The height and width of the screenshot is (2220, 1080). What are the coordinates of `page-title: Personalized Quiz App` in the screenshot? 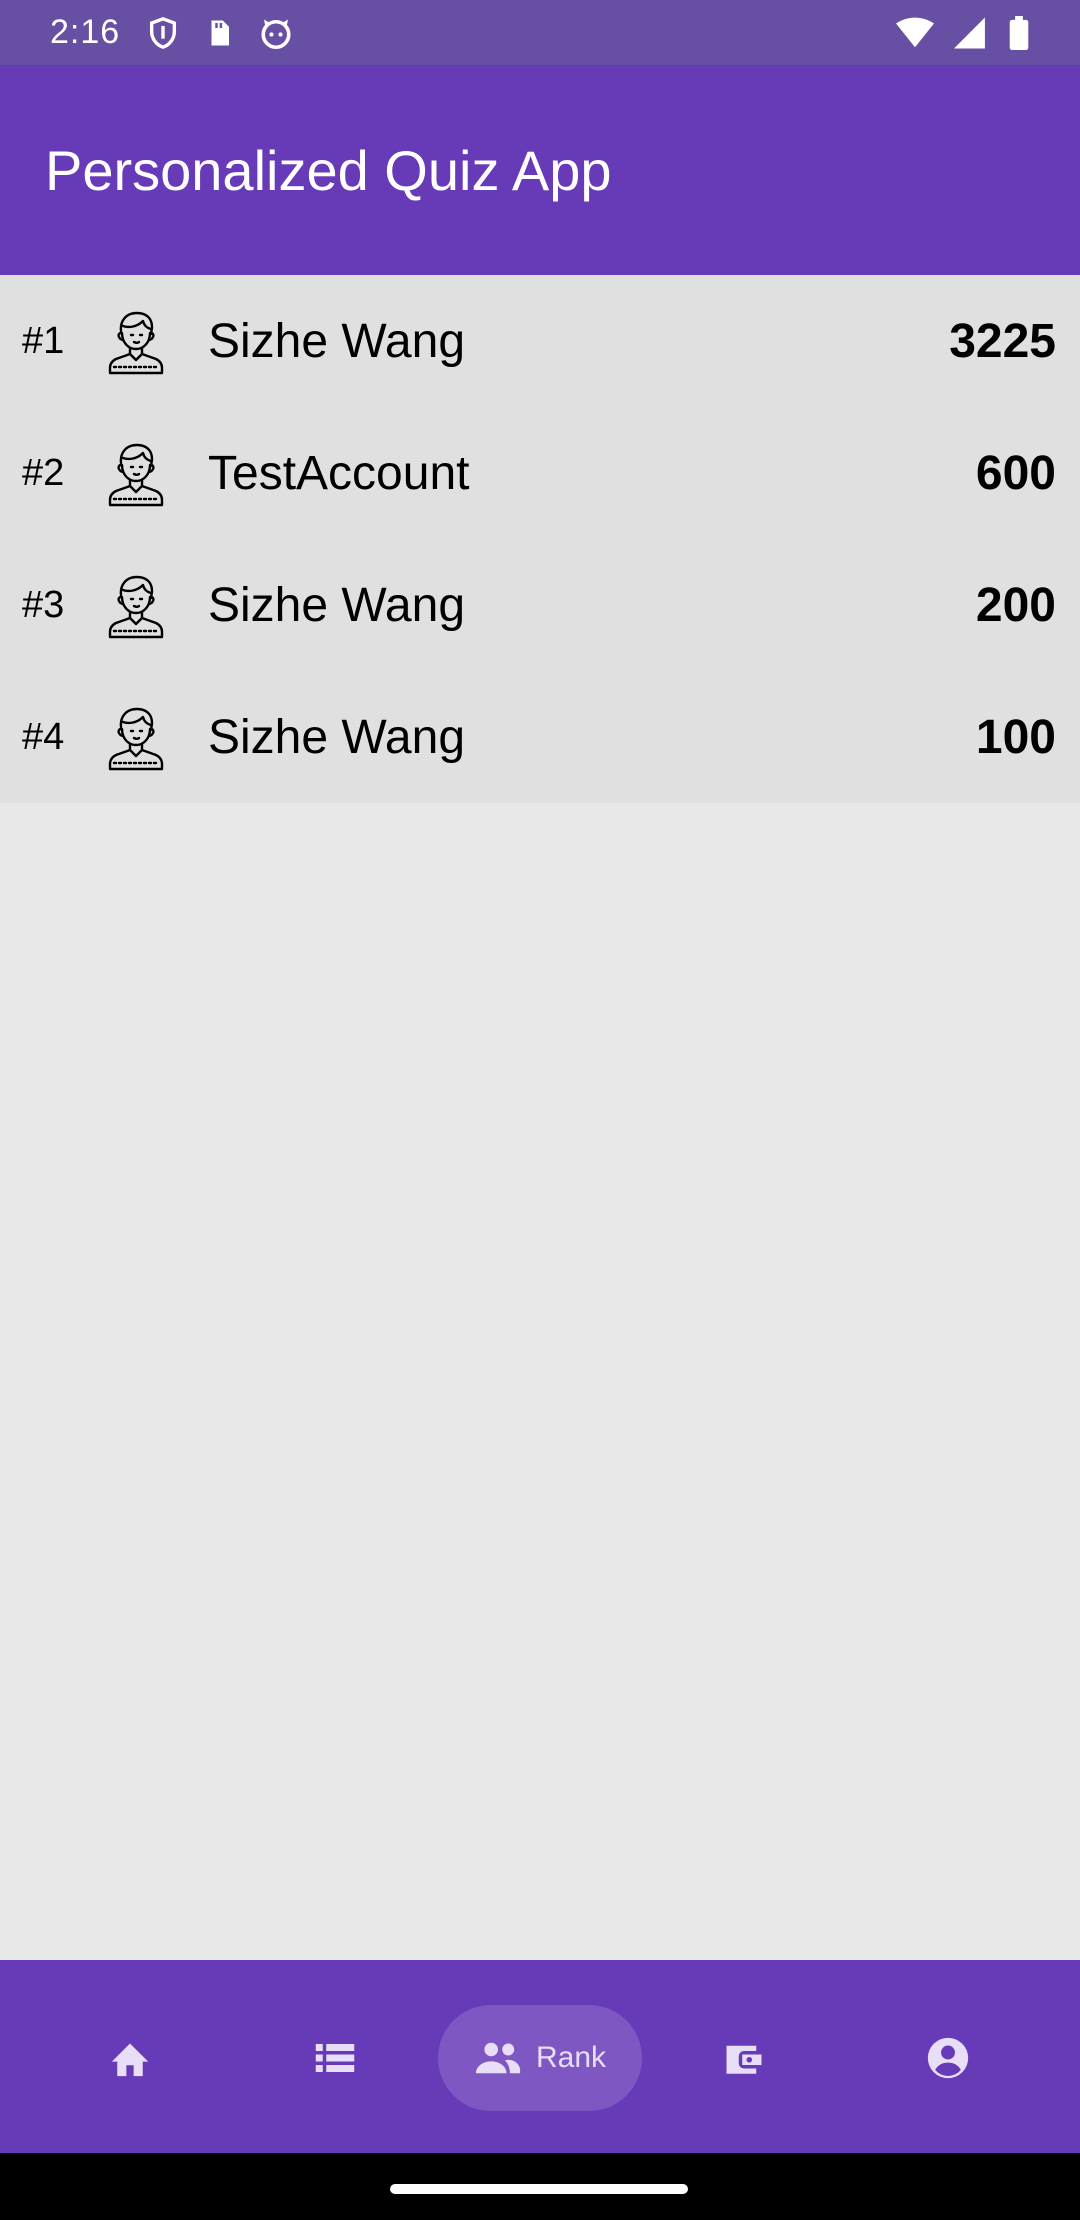 It's located at (328, 170).